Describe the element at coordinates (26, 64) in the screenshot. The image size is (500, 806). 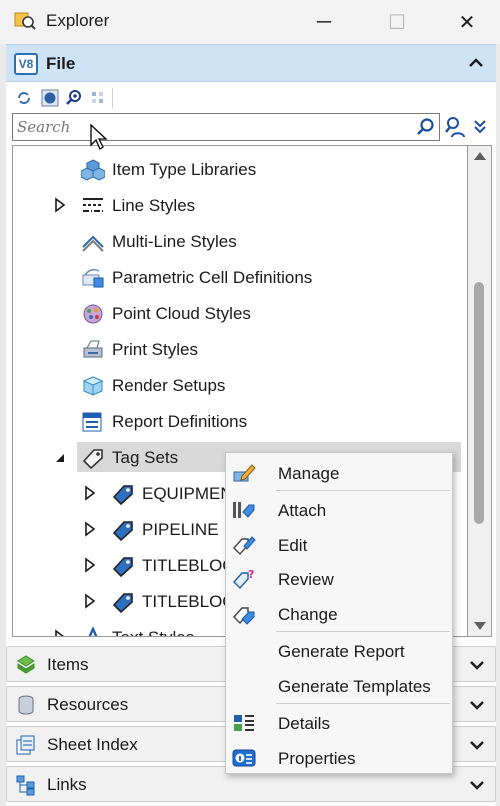
I see `v8-file-icon: V8` at that location.